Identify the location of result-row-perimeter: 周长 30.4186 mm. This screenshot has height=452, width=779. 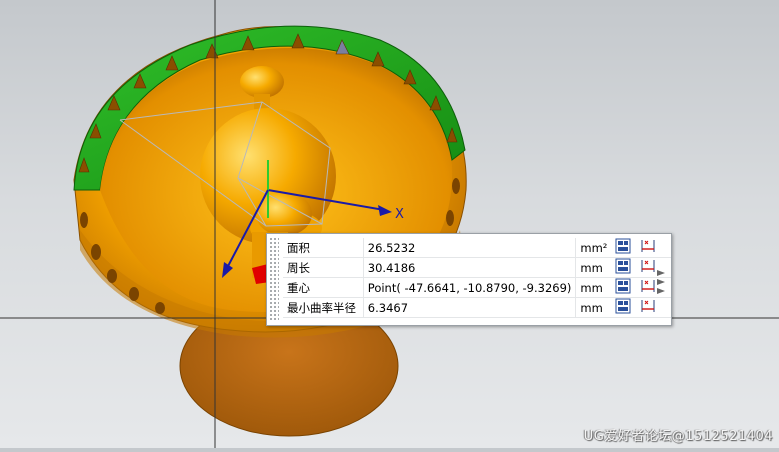
(477, 267).